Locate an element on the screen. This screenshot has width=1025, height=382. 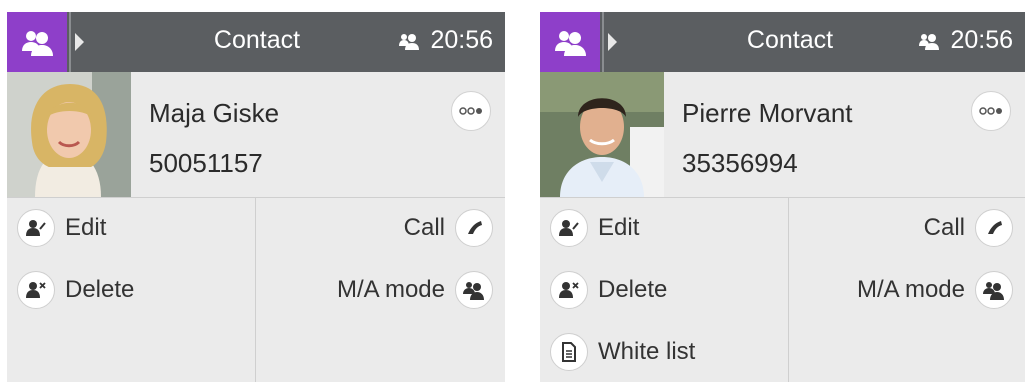
contact-number: 35356994 is located at coordinates (740, 163).